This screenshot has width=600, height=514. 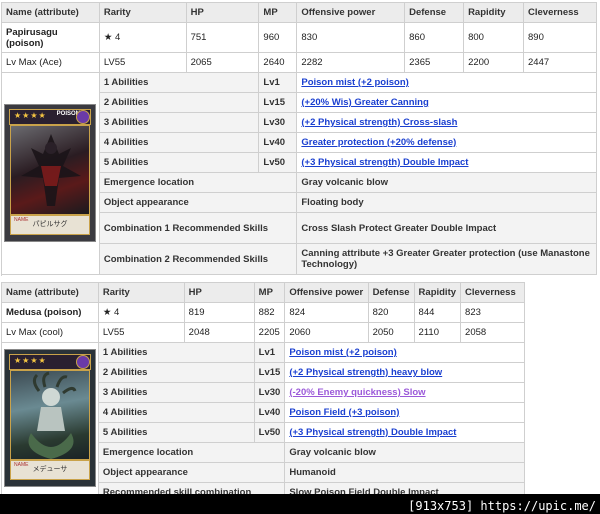 What do you see at coordinates (52, 415) in the screenshot?
I see `medusa-figure-icon` at bounding box center [52, 415].